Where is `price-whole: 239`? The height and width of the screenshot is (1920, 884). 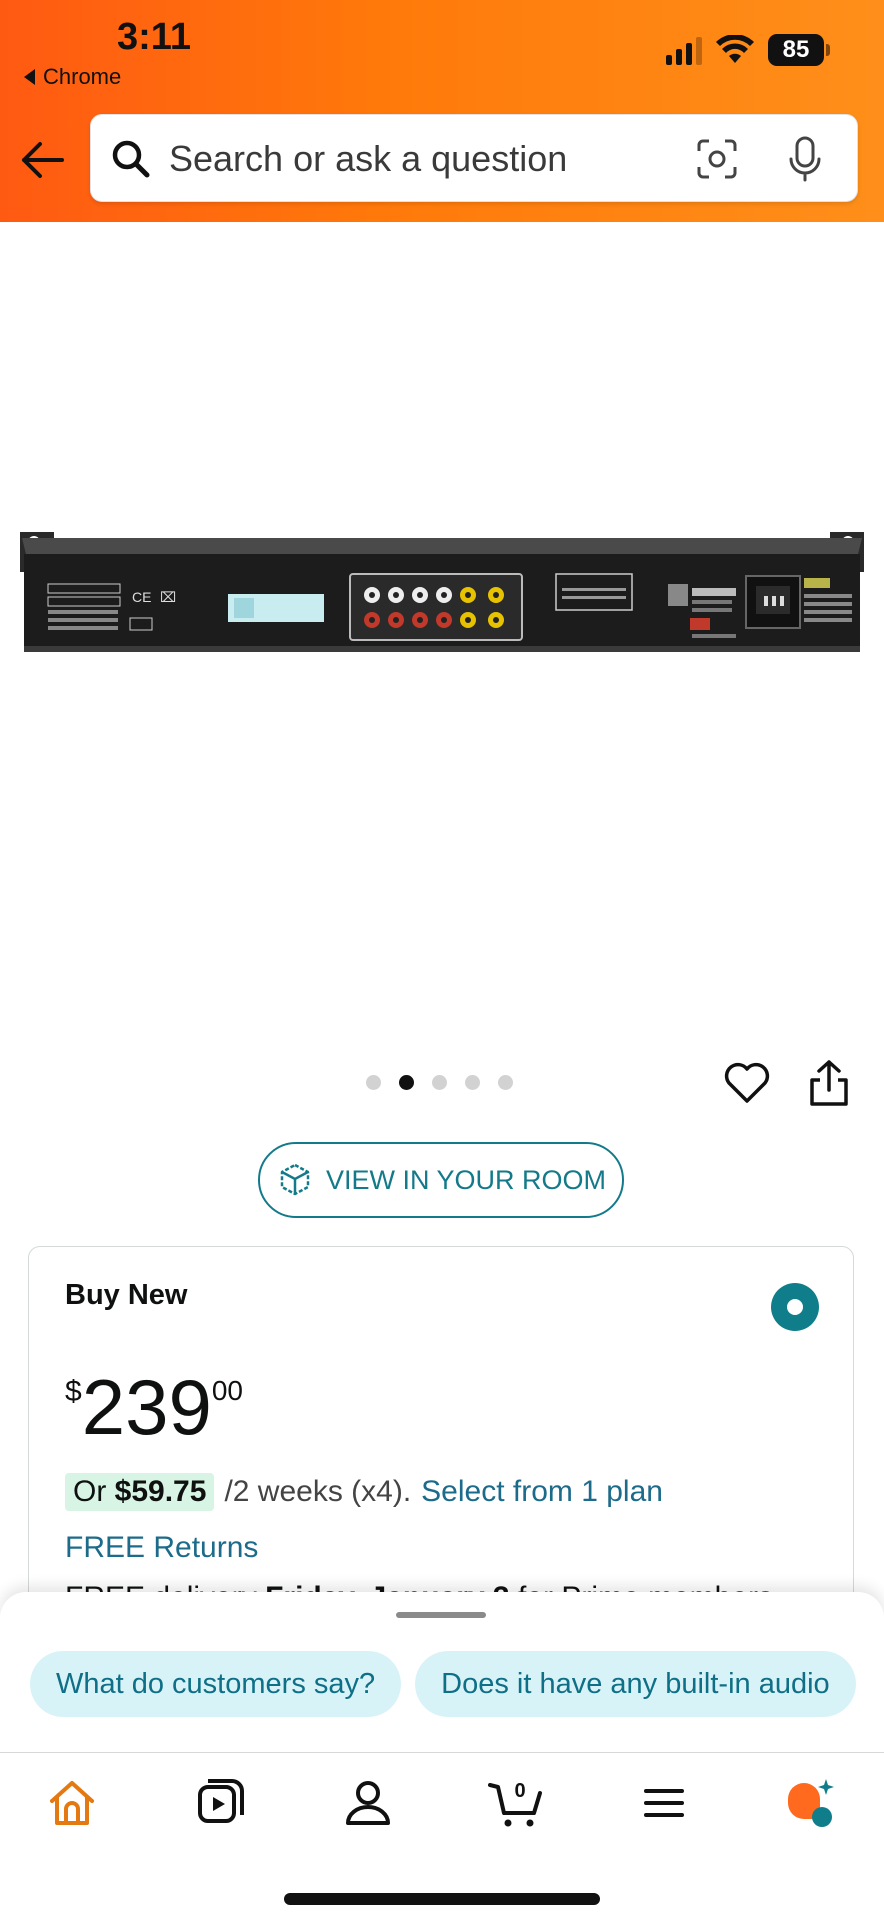
price-whole: 239 is located at coordinates (146, 1407).